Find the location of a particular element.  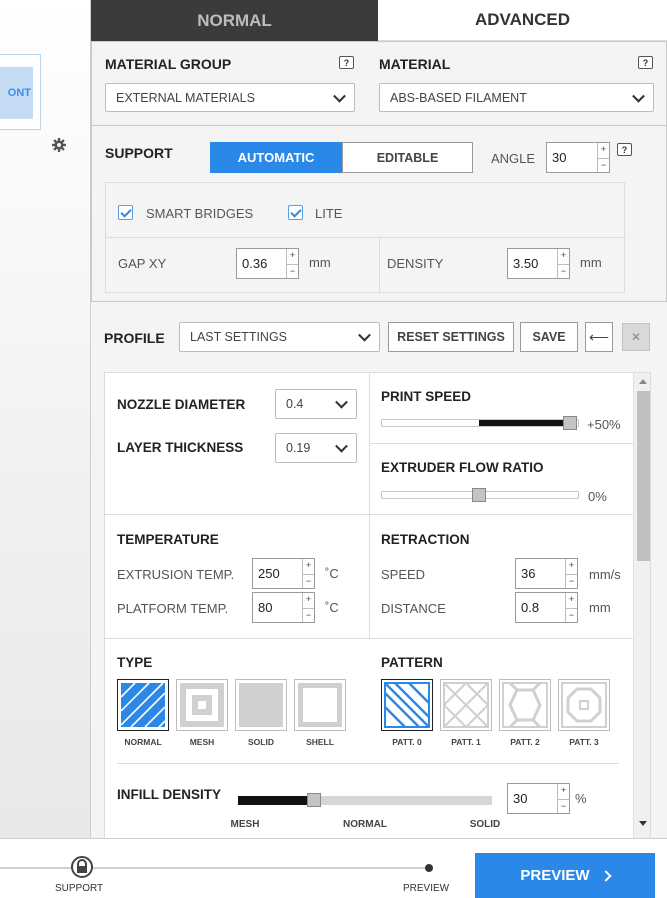

pattern-0-option is located at coordinates (407, 705).